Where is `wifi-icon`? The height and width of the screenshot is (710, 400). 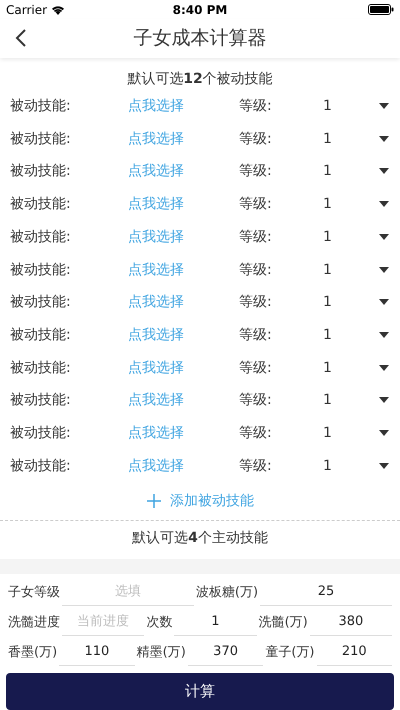
wifi-icon is located at coordinates (58, 9).